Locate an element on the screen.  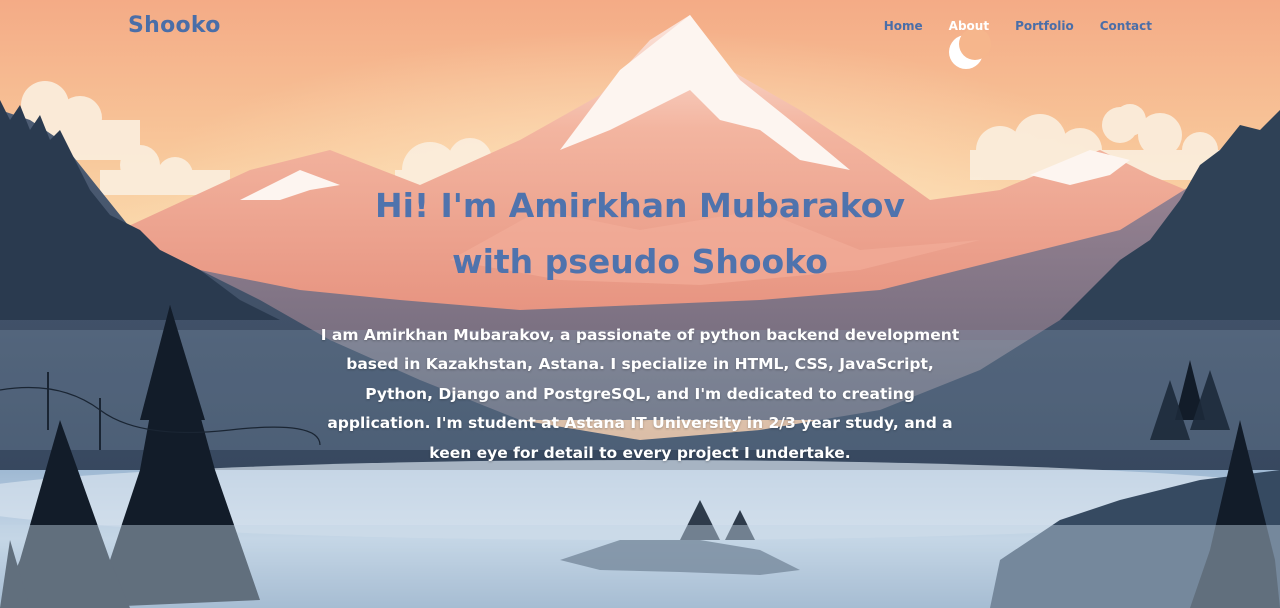
nav-portfolio-link: Portfolio is located at coordinates (1044, 26).